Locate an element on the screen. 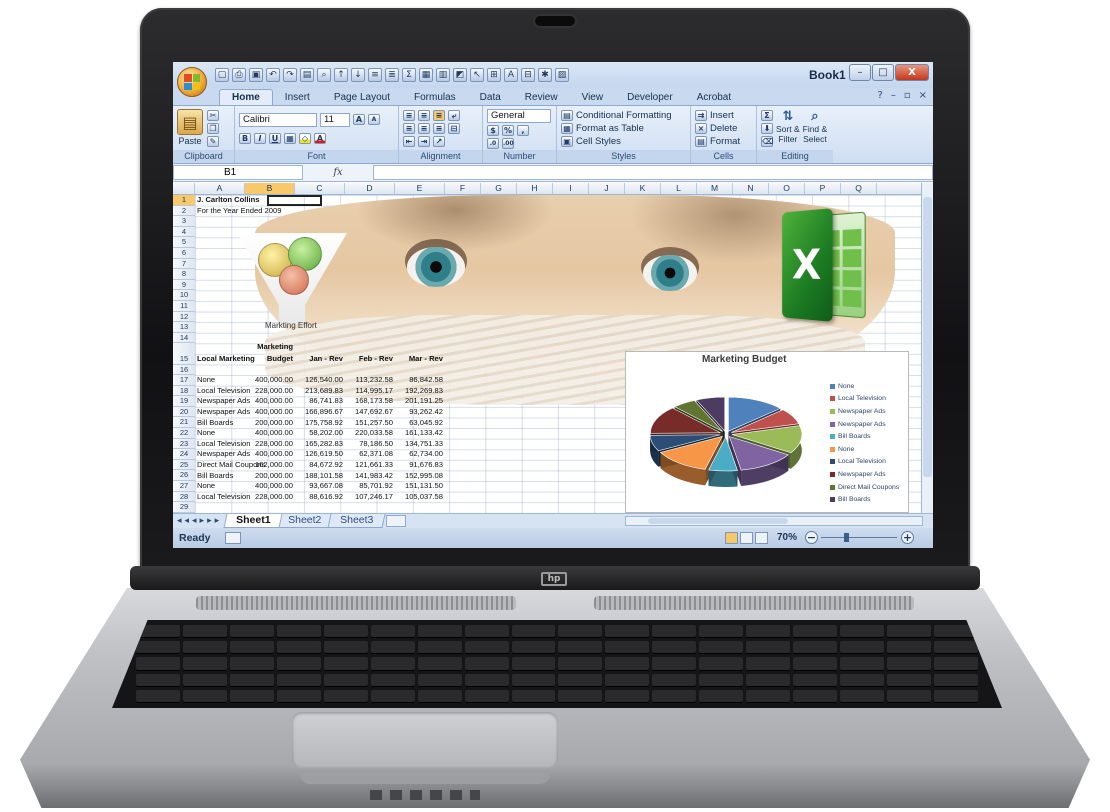 Image resolution: width=1110 pixels, height=812 pixels. column-header-p: P is located at coordinates (823, 188).